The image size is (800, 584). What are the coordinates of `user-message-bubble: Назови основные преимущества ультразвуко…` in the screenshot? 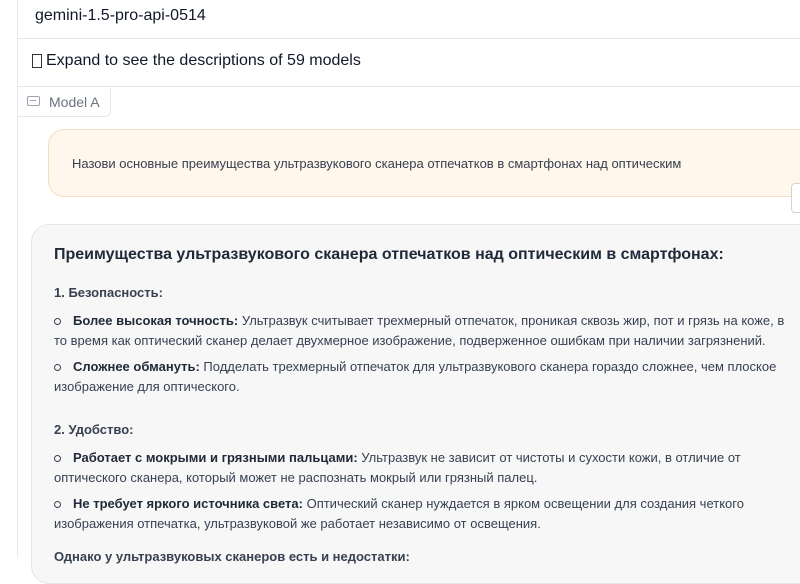 It's located at (424, 163).